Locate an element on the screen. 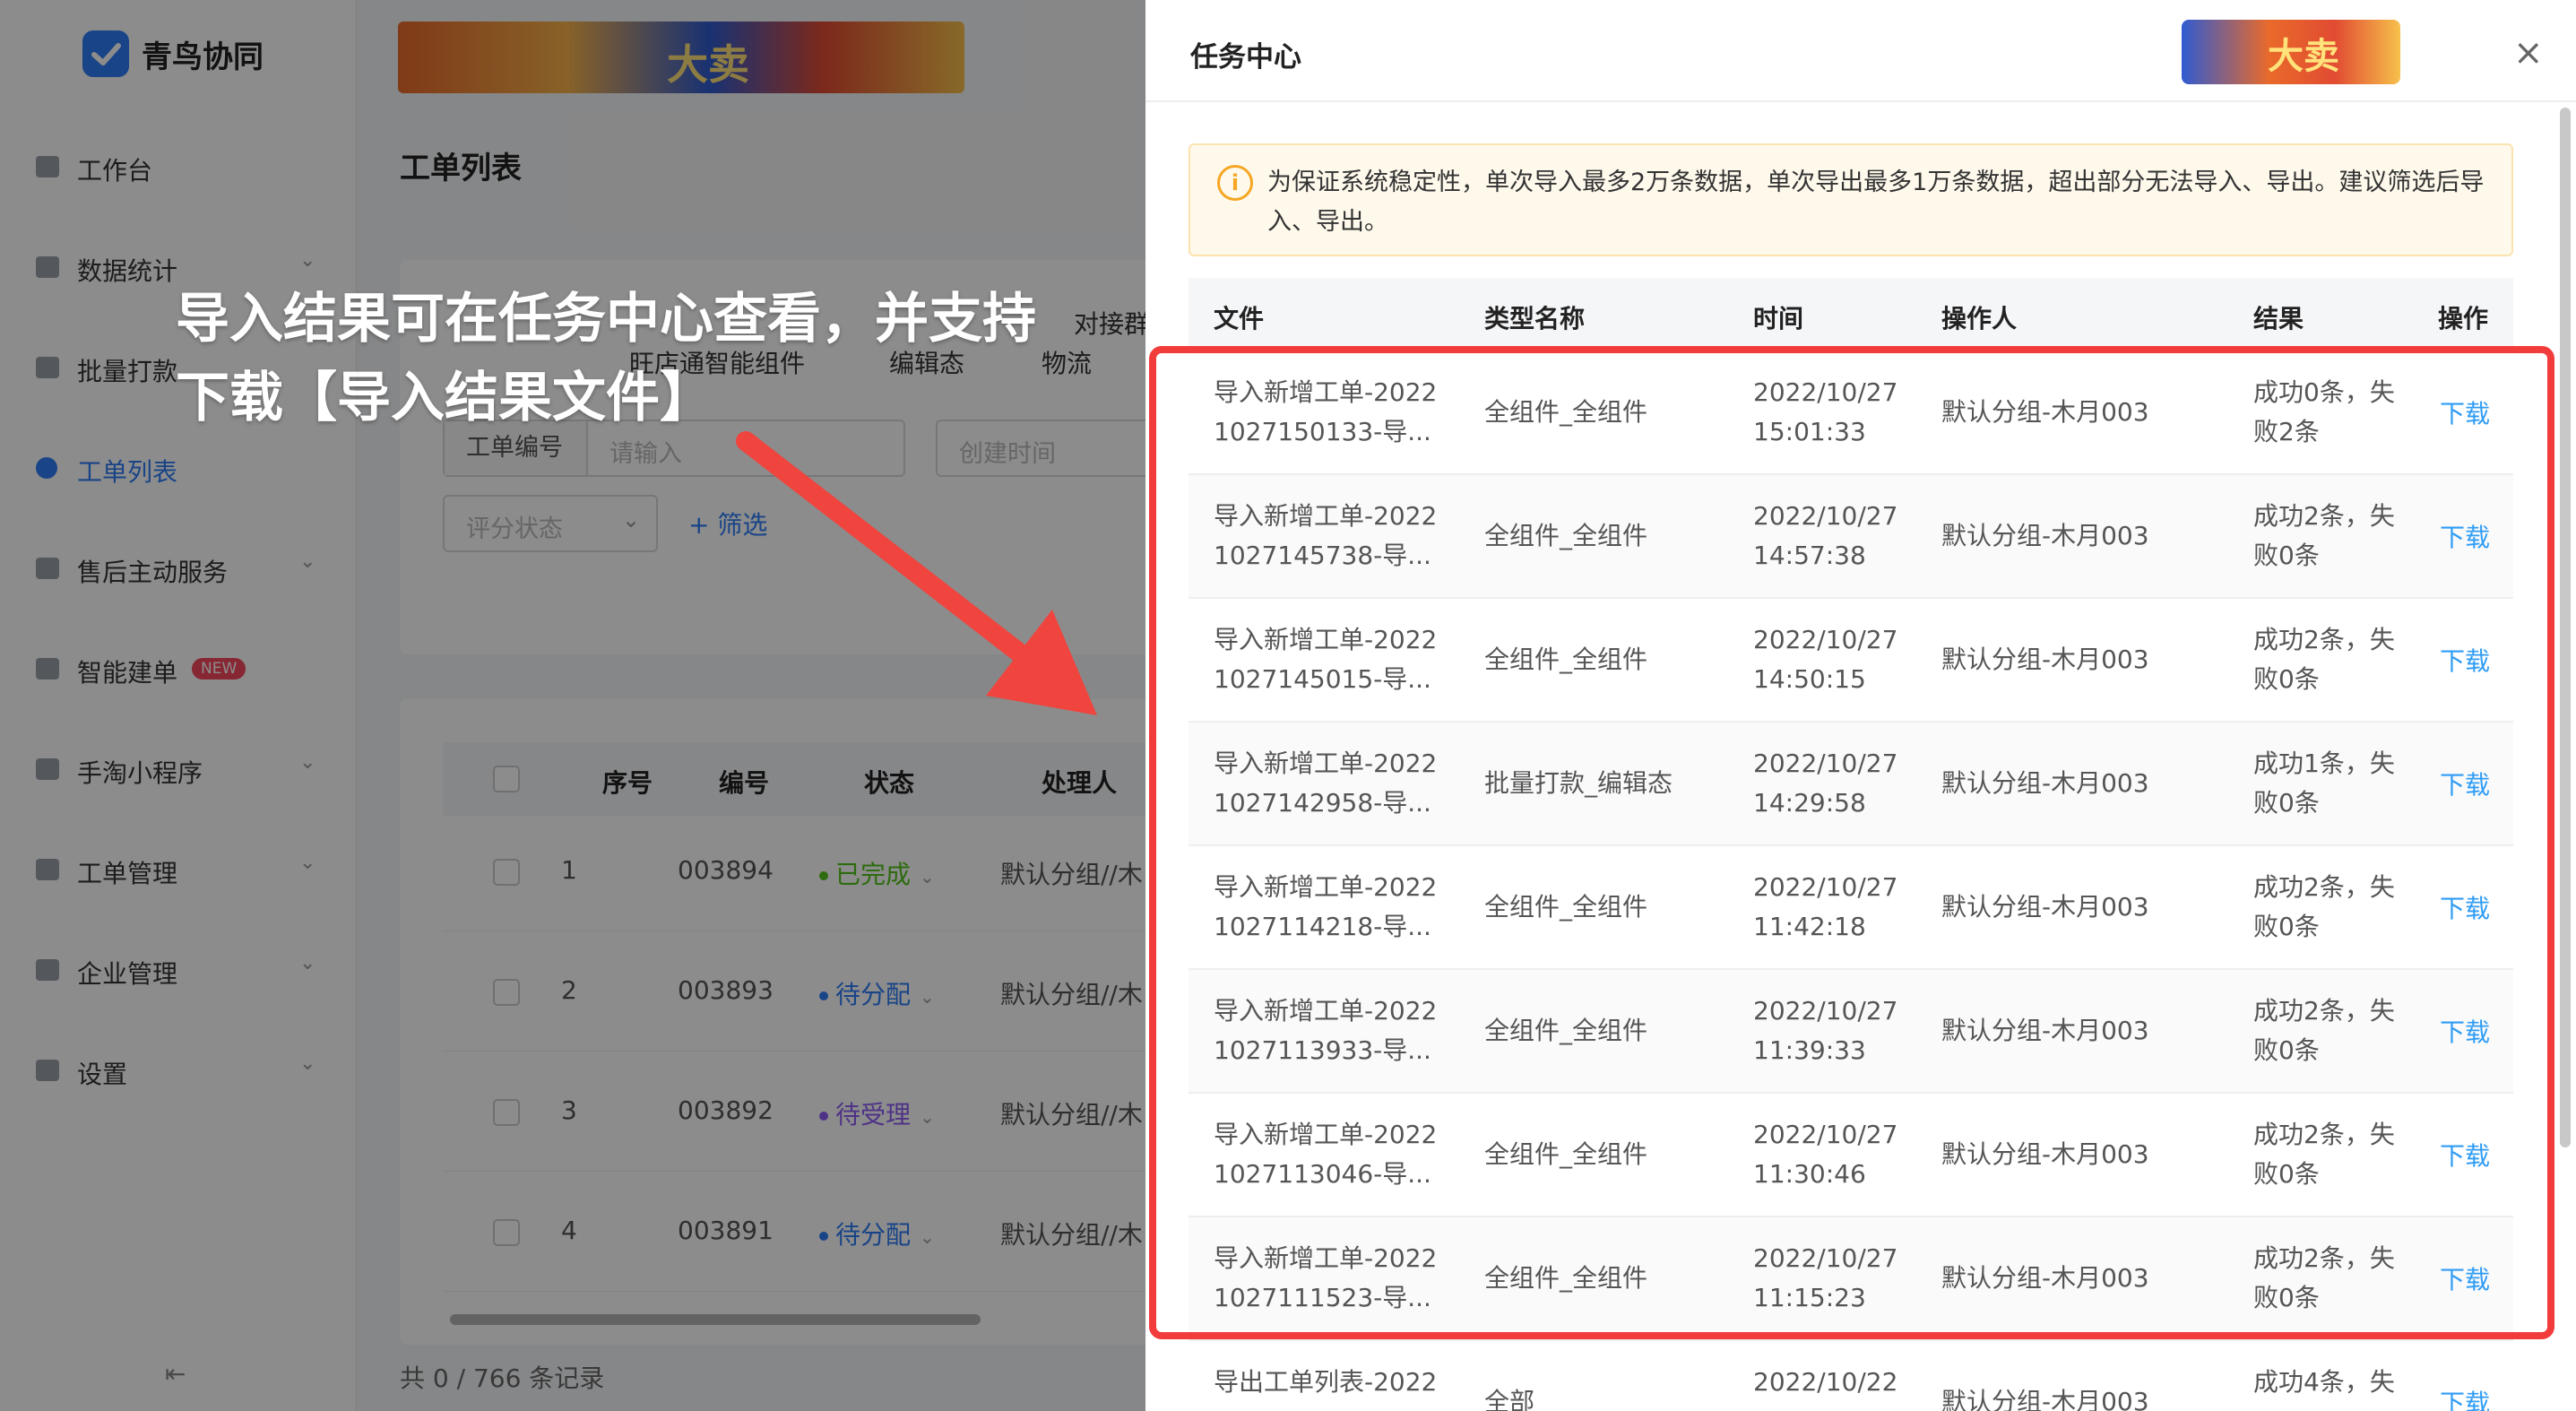 The width and height of the screenshot is (2576, 1411). annotation-arrow is located at coordinates (916, 573).